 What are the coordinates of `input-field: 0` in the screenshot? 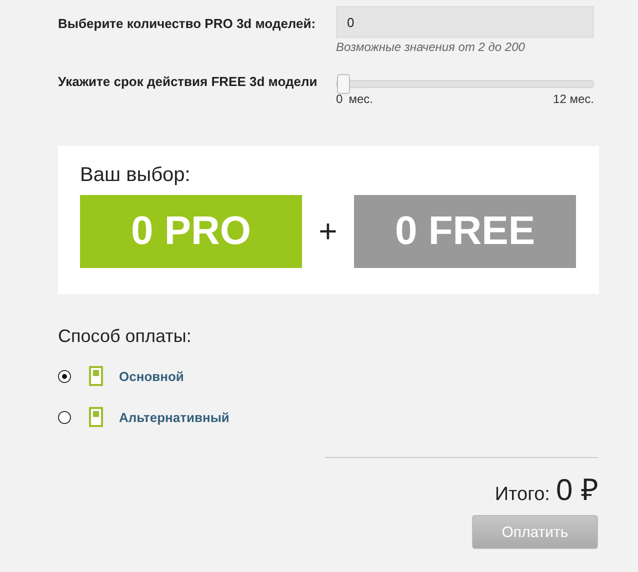 It's located at (465, 22).